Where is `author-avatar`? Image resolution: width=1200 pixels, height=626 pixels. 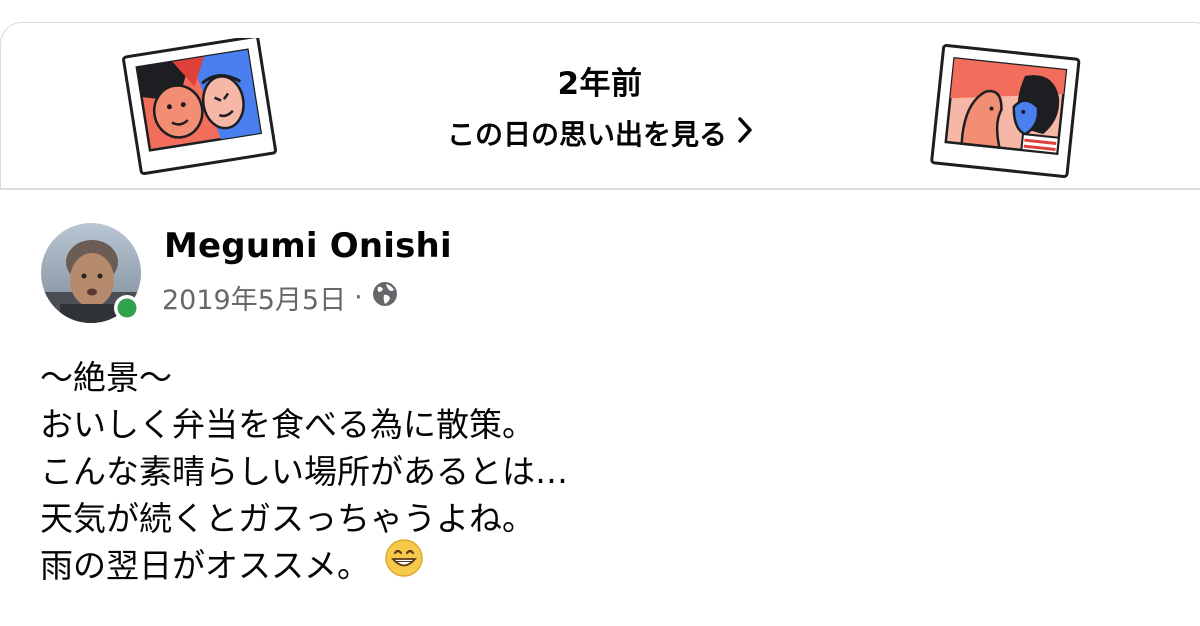
author-avatar is located at coordinates (91, 273).